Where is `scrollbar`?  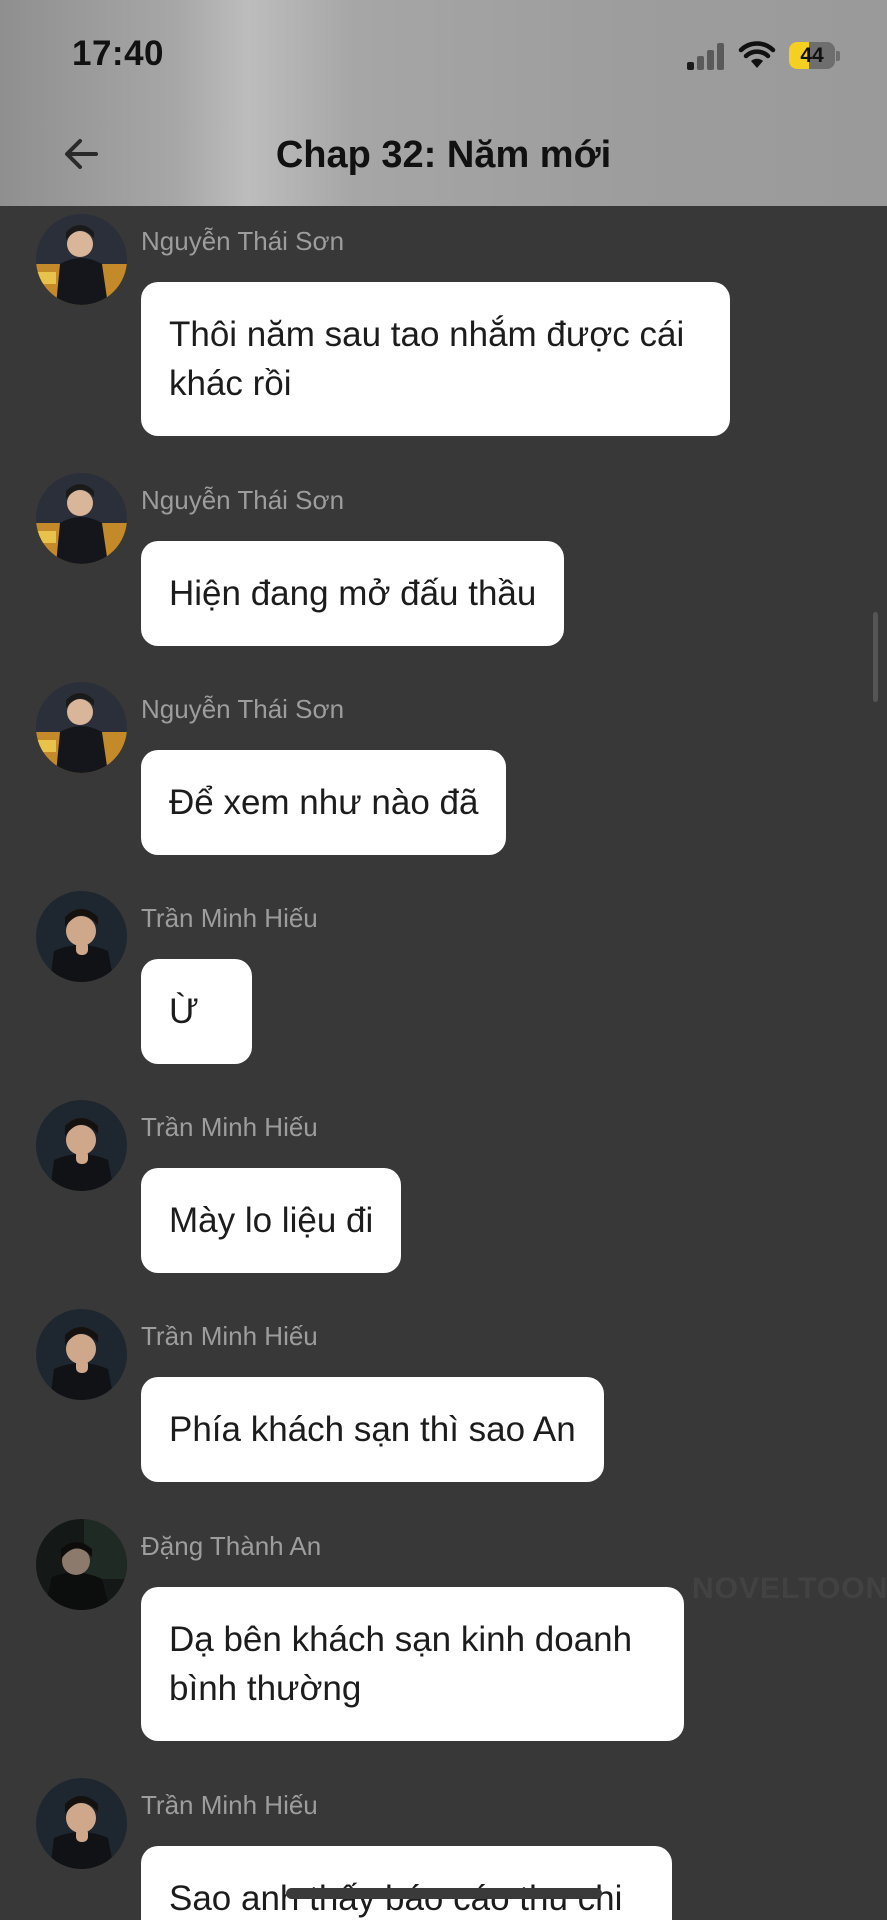
scrollbar is located at coordinates (875, 657).